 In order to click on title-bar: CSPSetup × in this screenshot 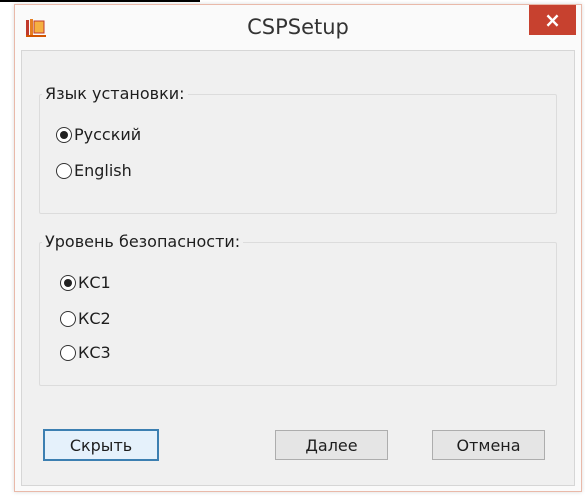, I will do `click(298, 27)`.